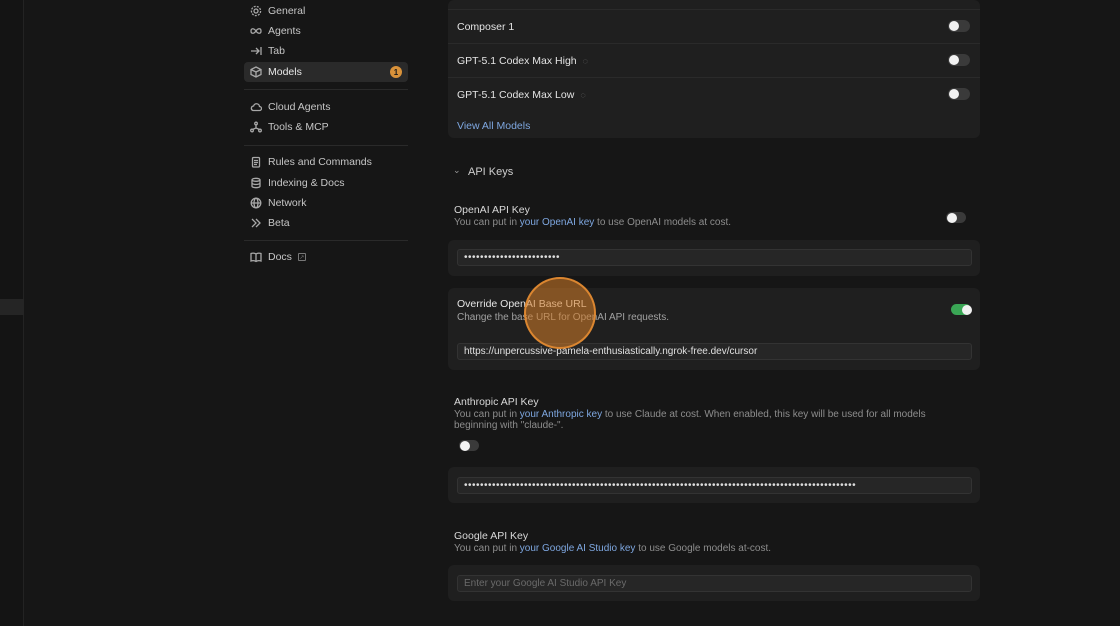  What do you see at coordinates (714, 583) in the screenshot?
I see `google-key-input: Enter your Google AI Studio API Key` at bounding box center [714, 583].